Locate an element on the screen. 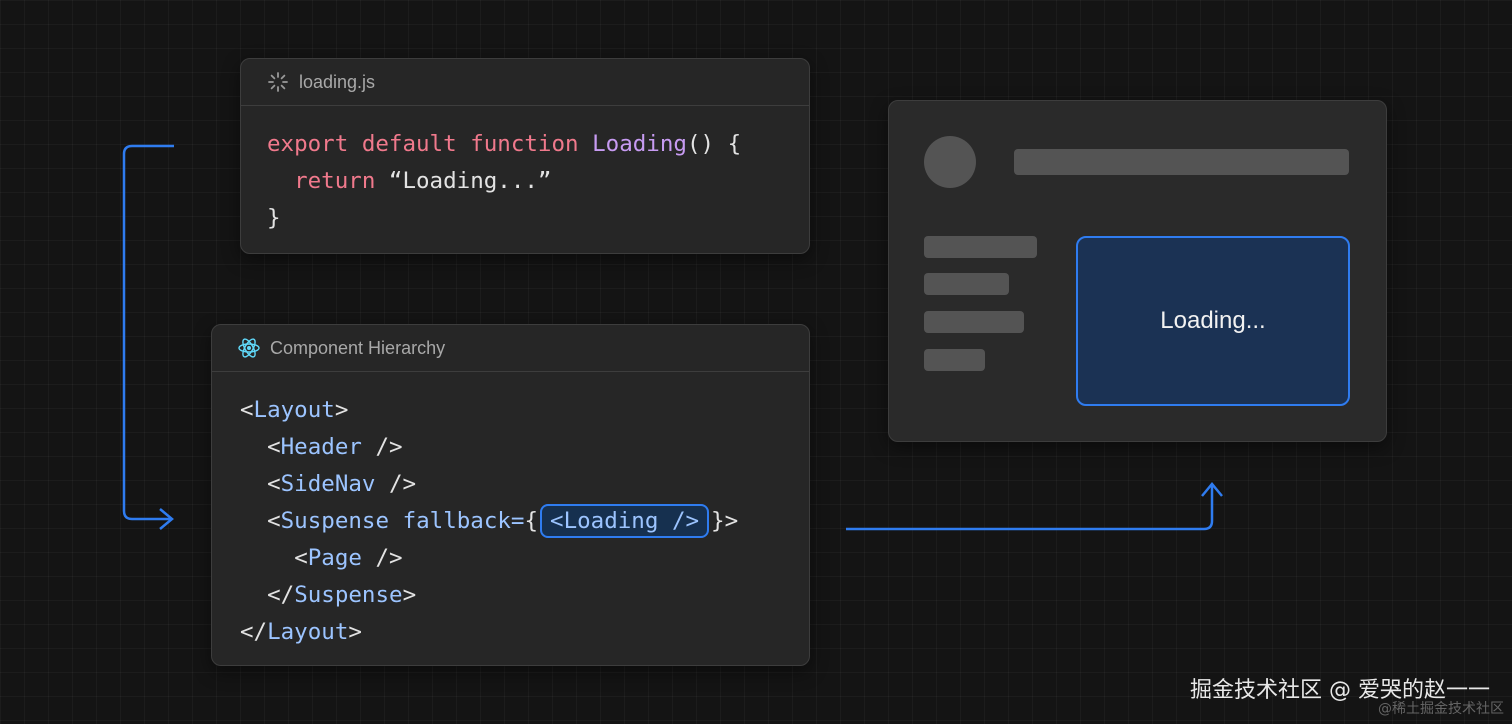 This screenshot has height=724, width=1512. code-line-2: return “Loading...” is located at coordinates (504, 181).